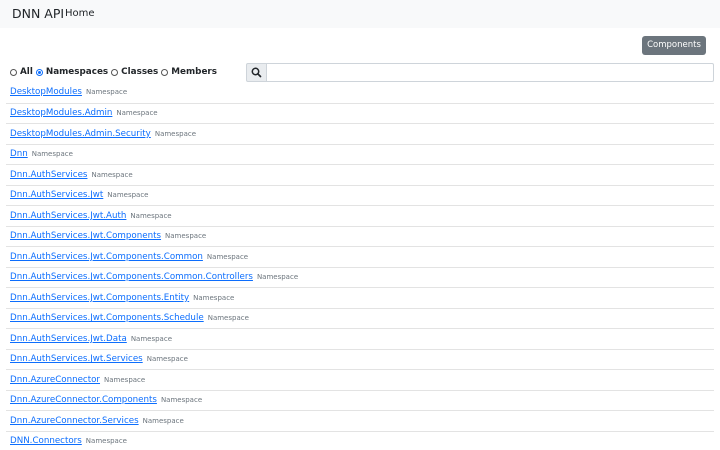 This screenshot has width=720, height=450. Describe the element at coordinates (39, 72) in the screenshot. I see `radio-namespaces` at that location.